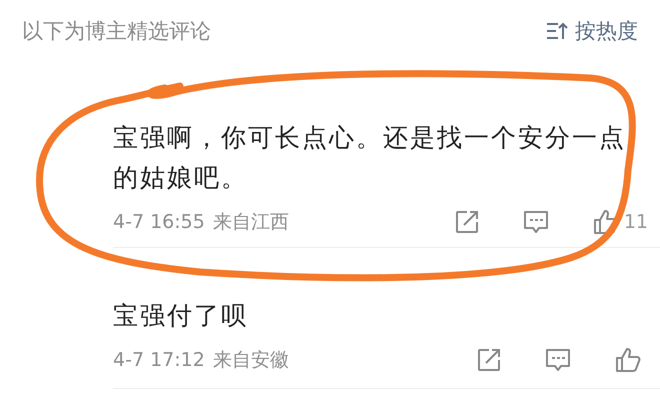  What do you see at coordinates (181, 316) in the screenshot?
I see `comment-text: 宝强付了呗` at bounding box center [181, 316].